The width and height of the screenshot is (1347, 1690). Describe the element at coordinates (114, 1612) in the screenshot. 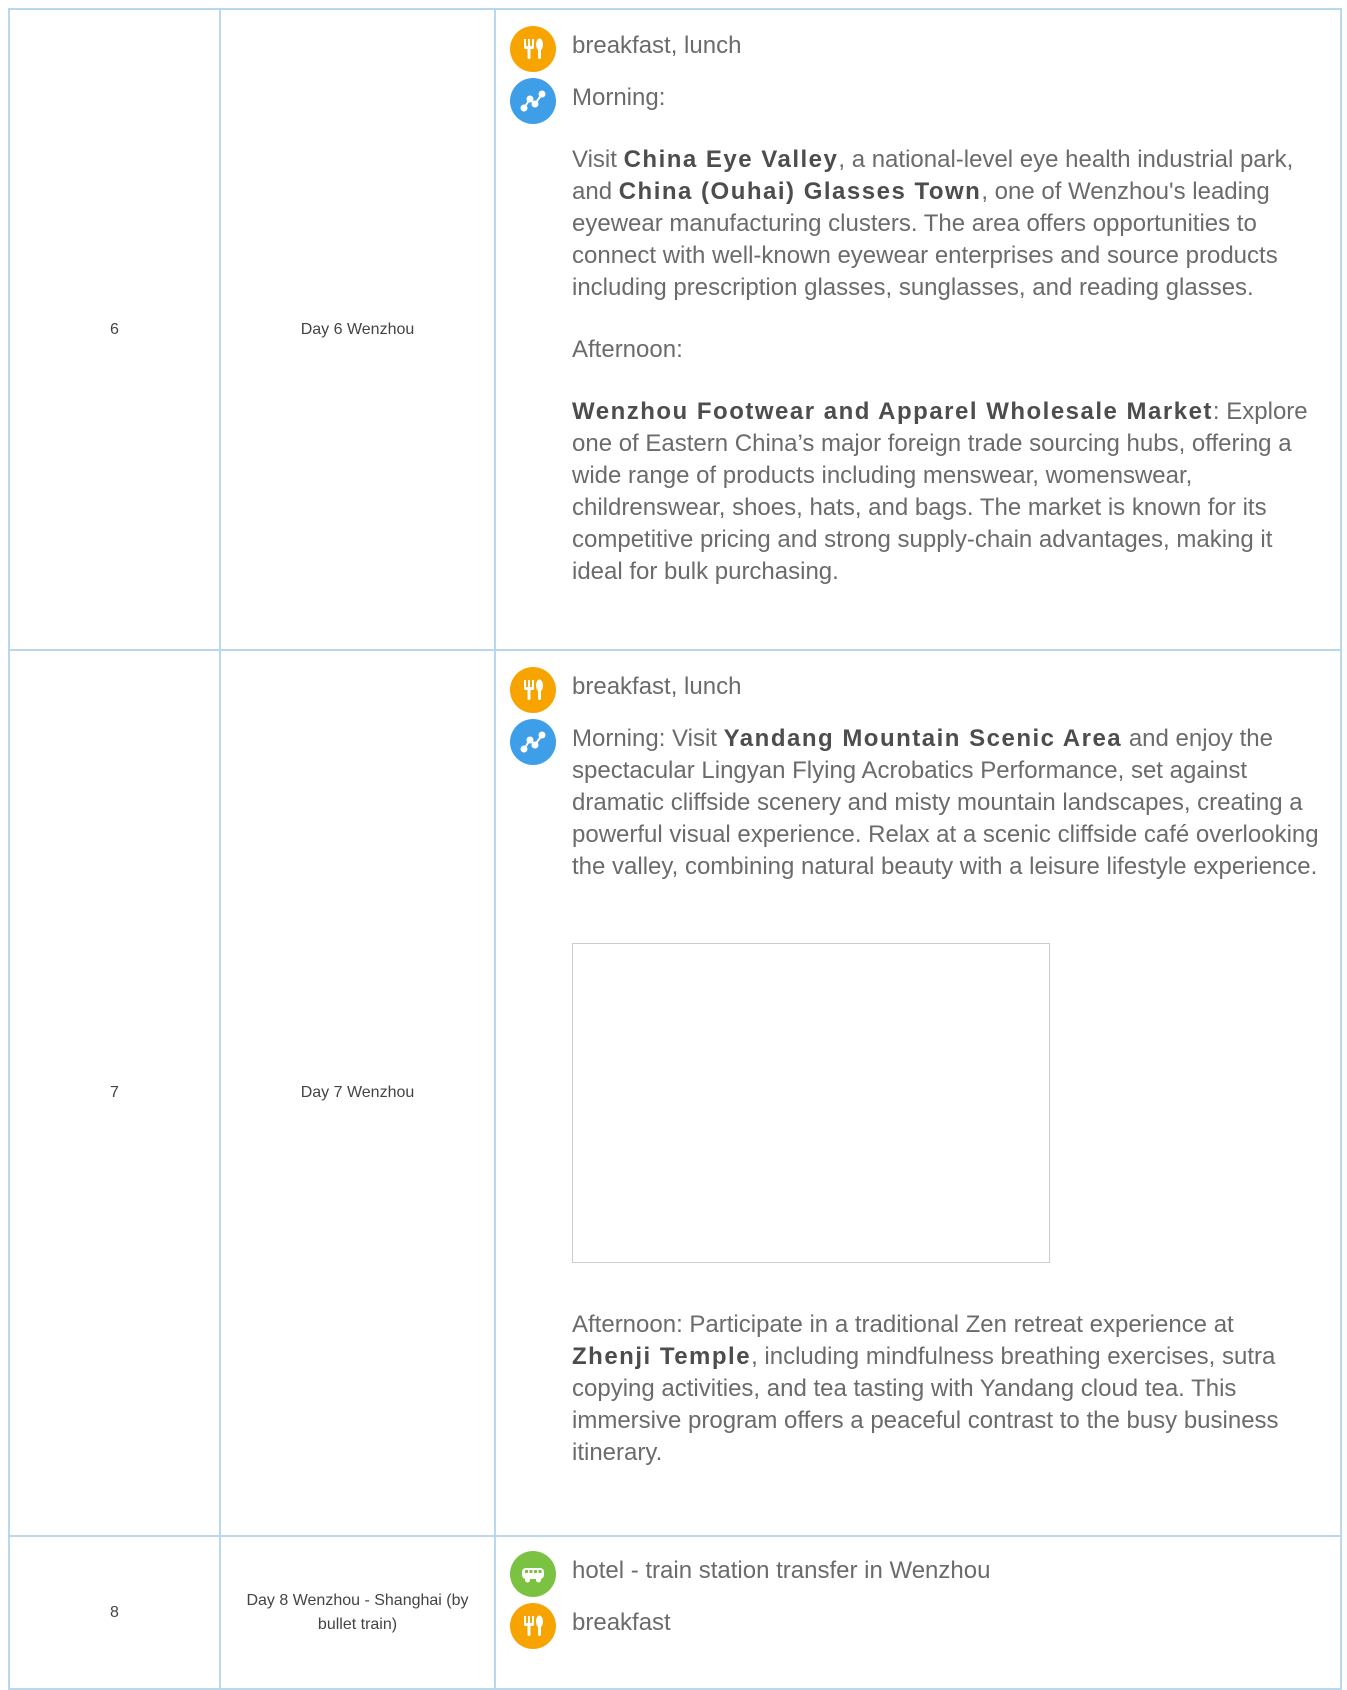

I see `day-number: 8` at that location.